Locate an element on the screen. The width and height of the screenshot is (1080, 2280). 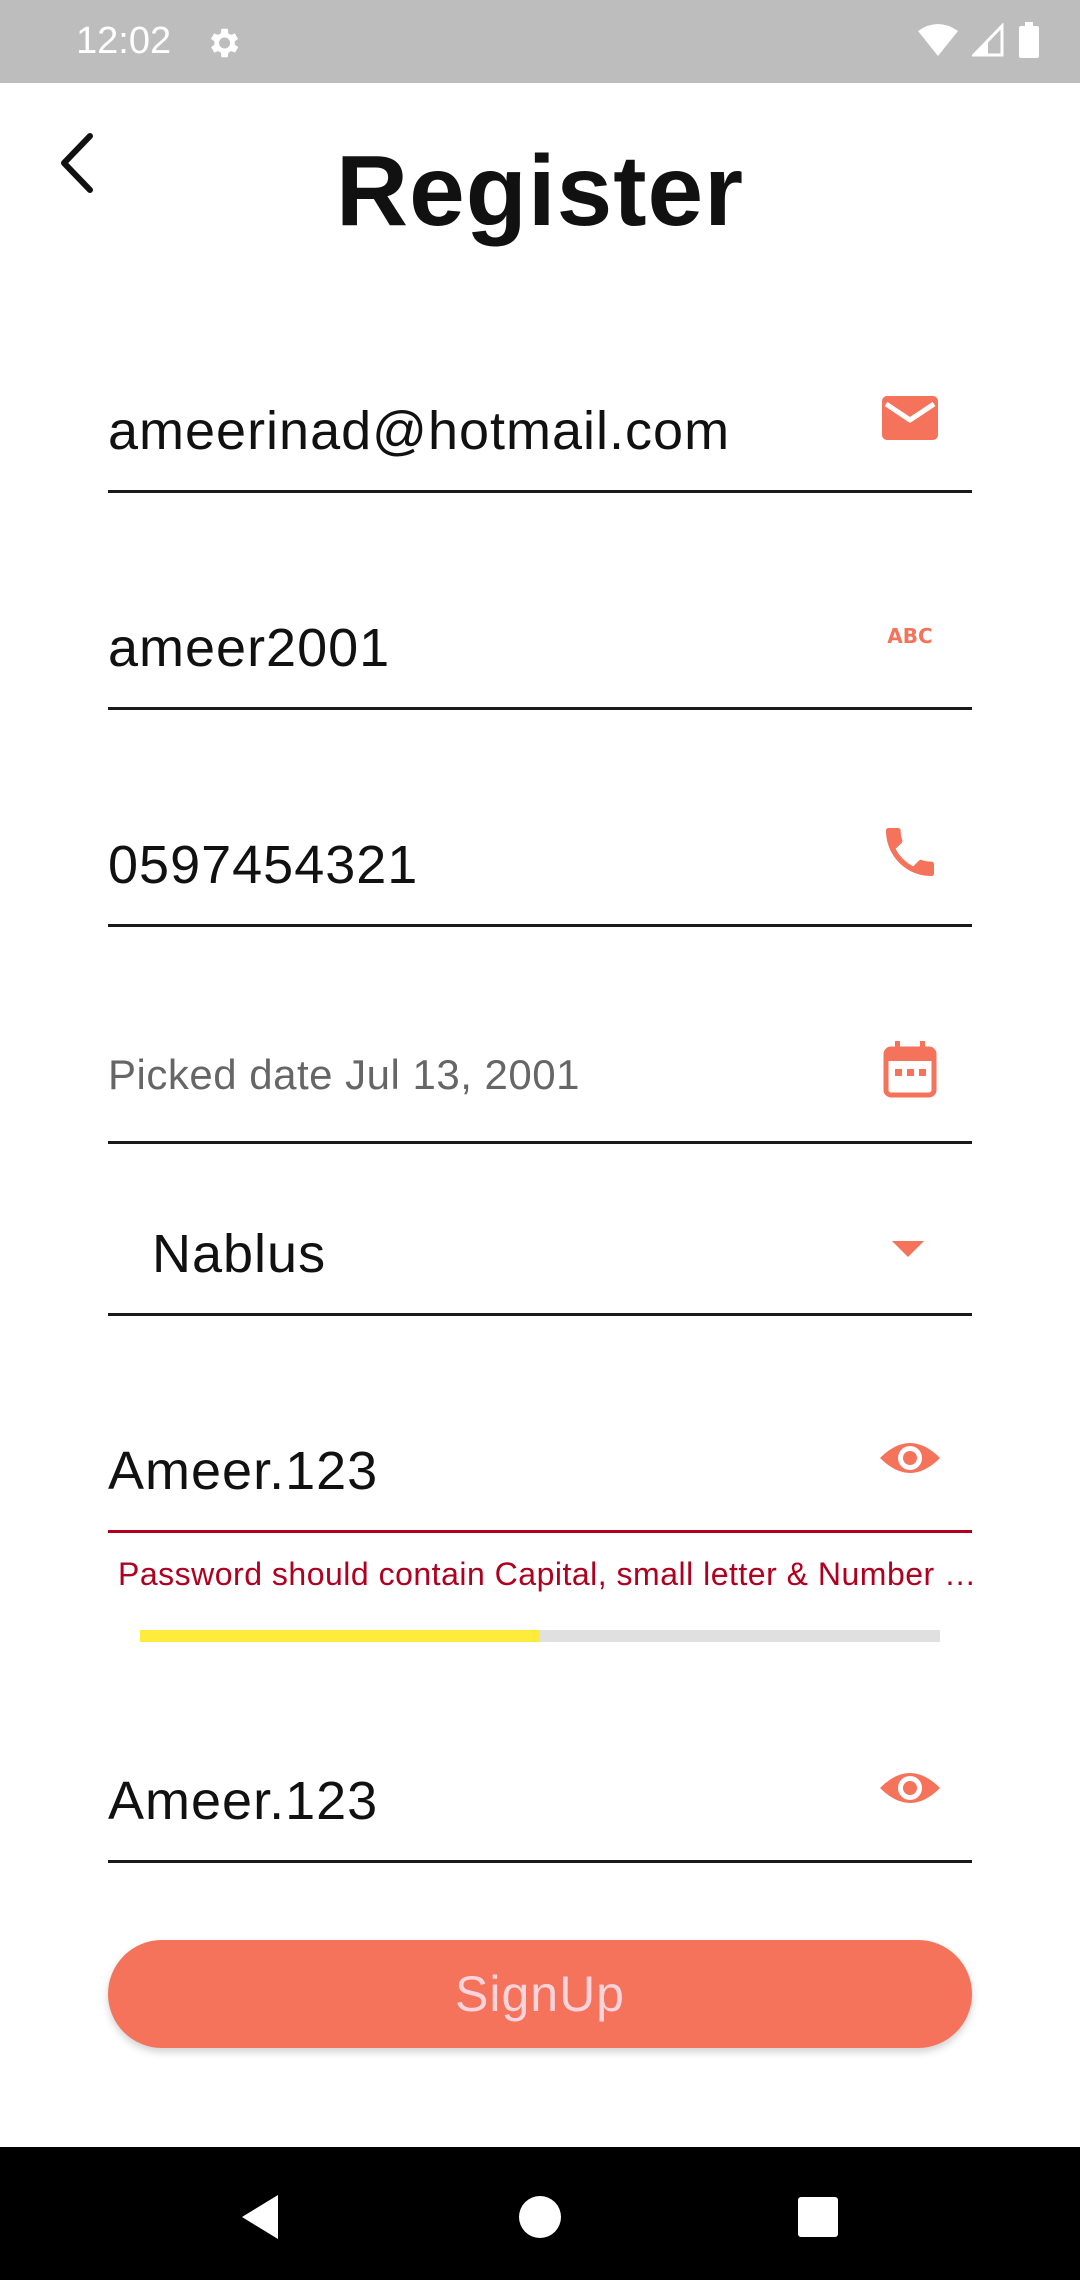
abc-icon: ABC is located at coordinates (909, 636).